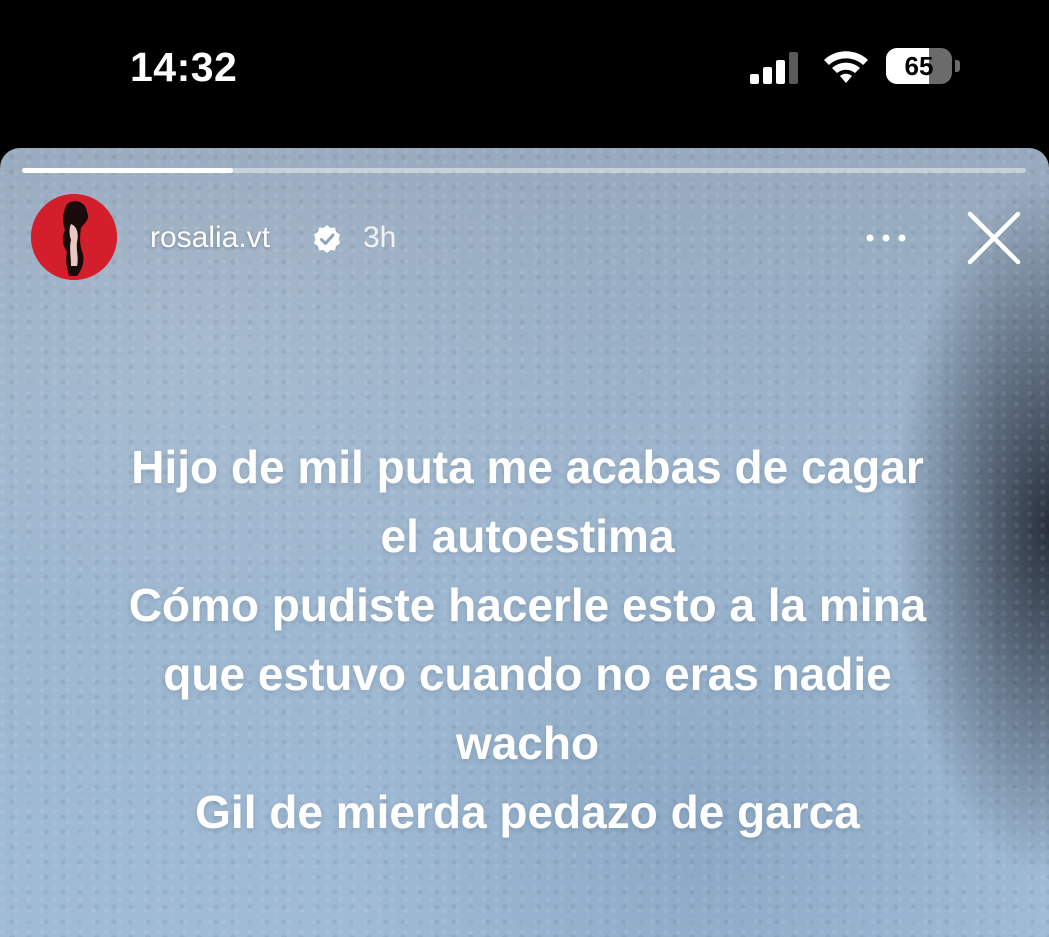 The width and height of the screenshot is (1049, 937). Describe the element at coordinates (210, 238) in the screenshot. I see `story-username: rosalia.vt` at that location.